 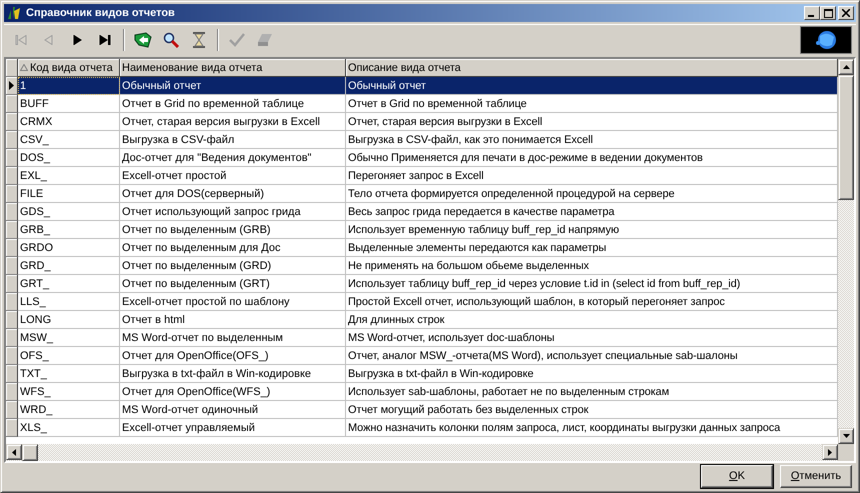 What do you see at coordinates (233, 392) in the screenshot?
I see `table-cell: Отчет для OpenOffice(WFS_)` at bounding box center [233, 392].